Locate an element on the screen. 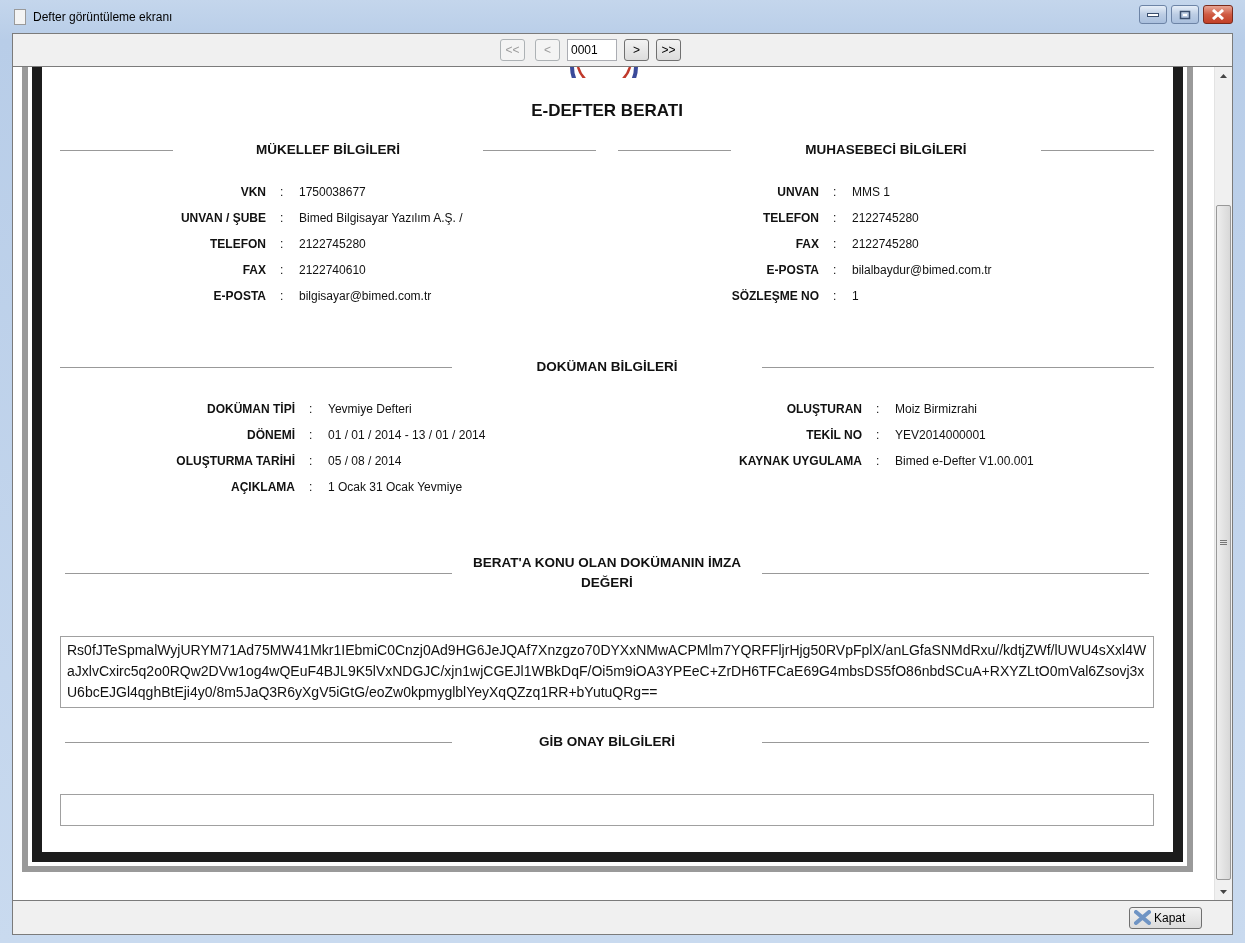 Image resolution: width=1245 pixels, height=943 pixels. field-value: Bimed Bilgisayar Yazılım A.Ş. / is located at coordinates (381, 218).